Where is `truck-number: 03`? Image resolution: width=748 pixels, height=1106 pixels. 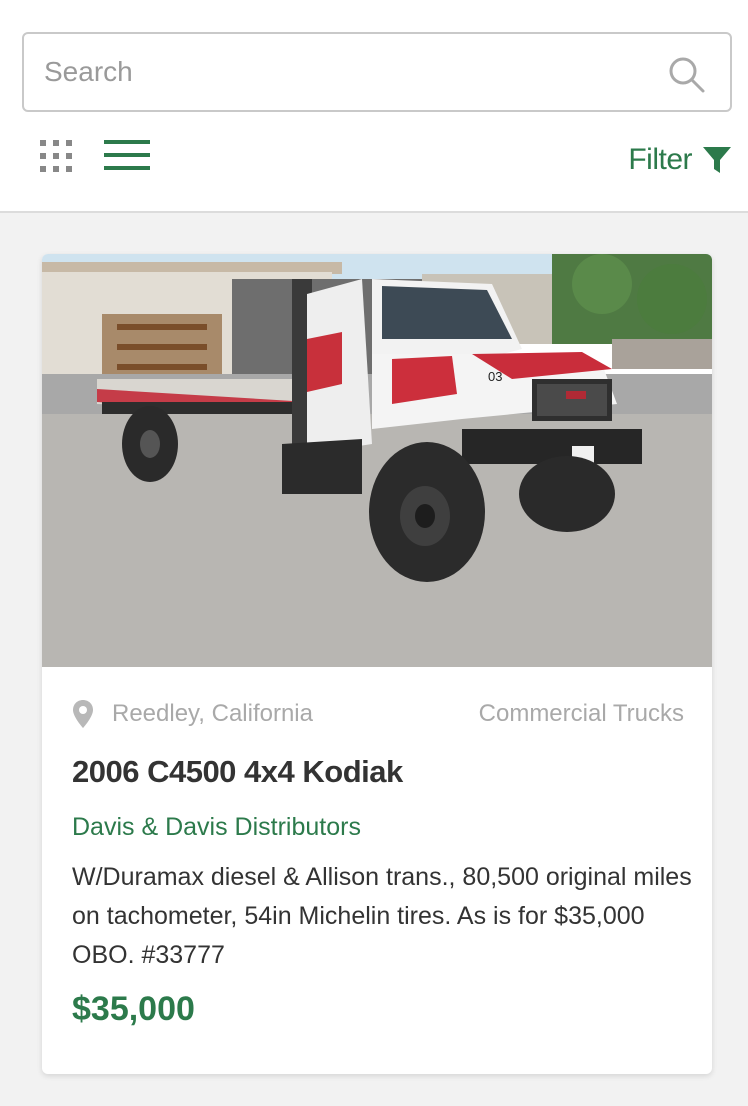 truck-number: 03 is located at coordinates (495, 376).